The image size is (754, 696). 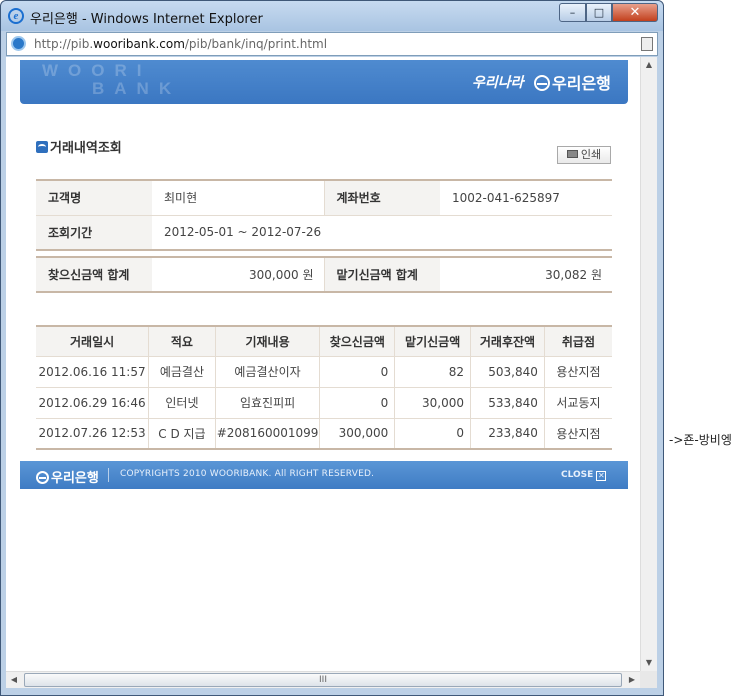 I want to click on summary-table: 찾으신금액 합계 300,000 원 맡기신금액 합계 30,082 원, so click(x=324, y=274).